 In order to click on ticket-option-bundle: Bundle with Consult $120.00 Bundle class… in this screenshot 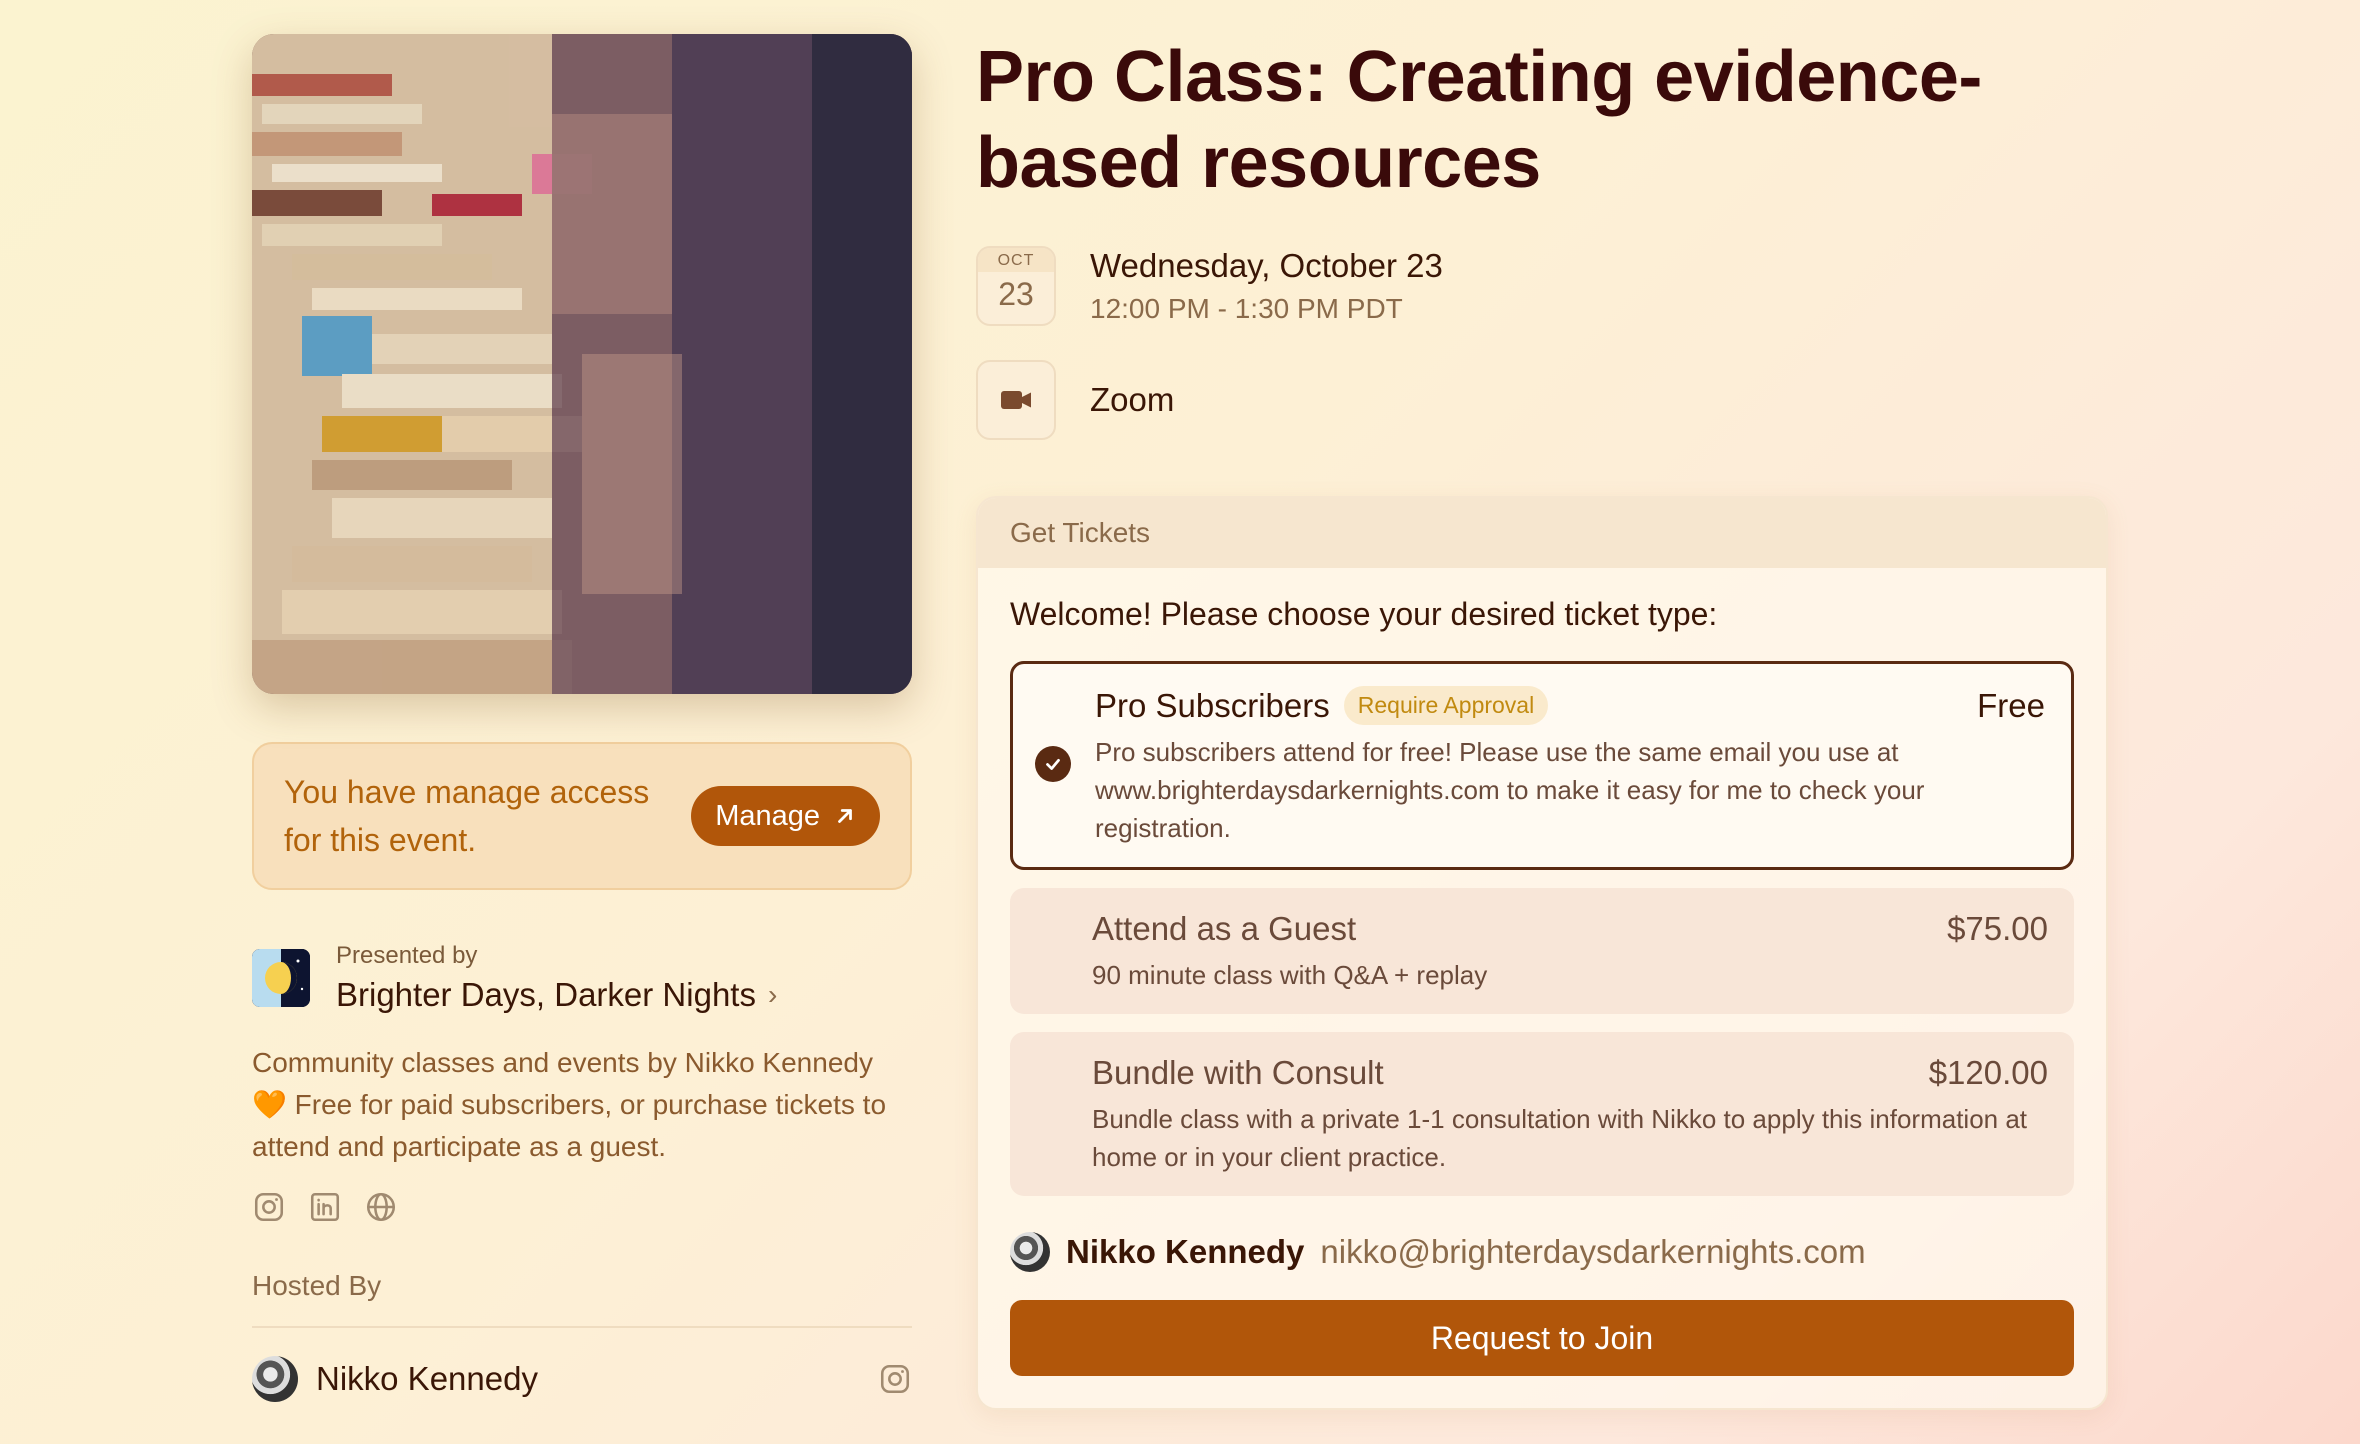, I will do `click(1542, 1114)`.